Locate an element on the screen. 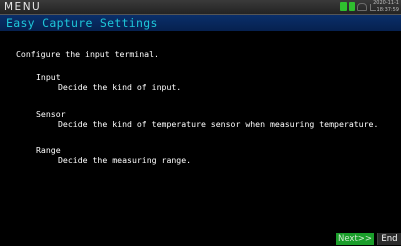 The width and height of the screenshot is (401, 246). title-bar: Easy Capture Settings is located at coordinates (200, 23).